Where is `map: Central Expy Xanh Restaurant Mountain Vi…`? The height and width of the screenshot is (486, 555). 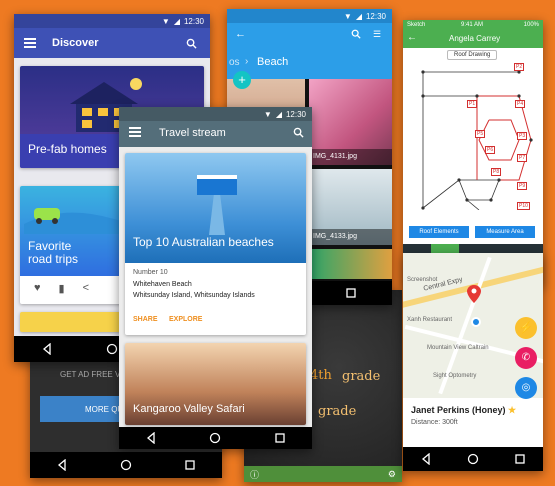 map: Central Expy Xanh Restaurant Mountain Vi… is located at coordinates (473, 326).